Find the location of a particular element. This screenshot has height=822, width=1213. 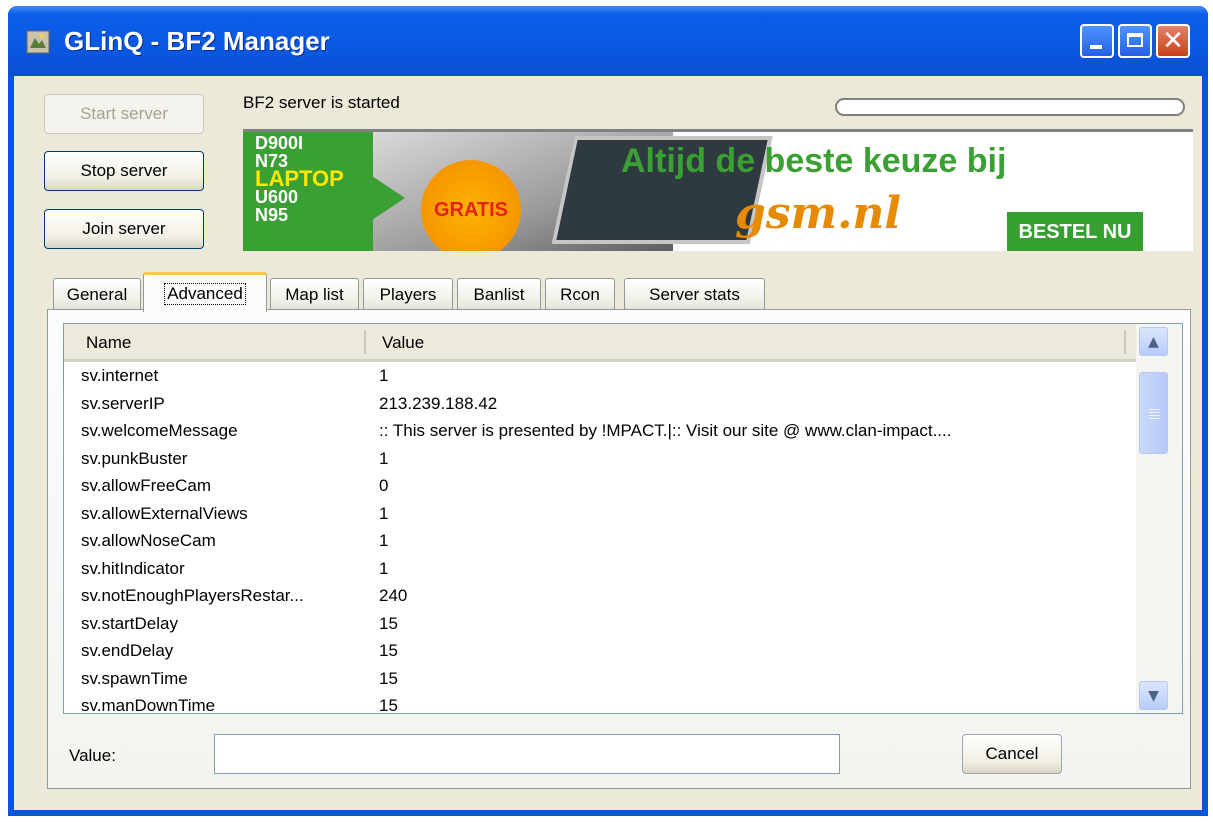

setting-name: sv.manDownTime is located at coordinates (148, 705).